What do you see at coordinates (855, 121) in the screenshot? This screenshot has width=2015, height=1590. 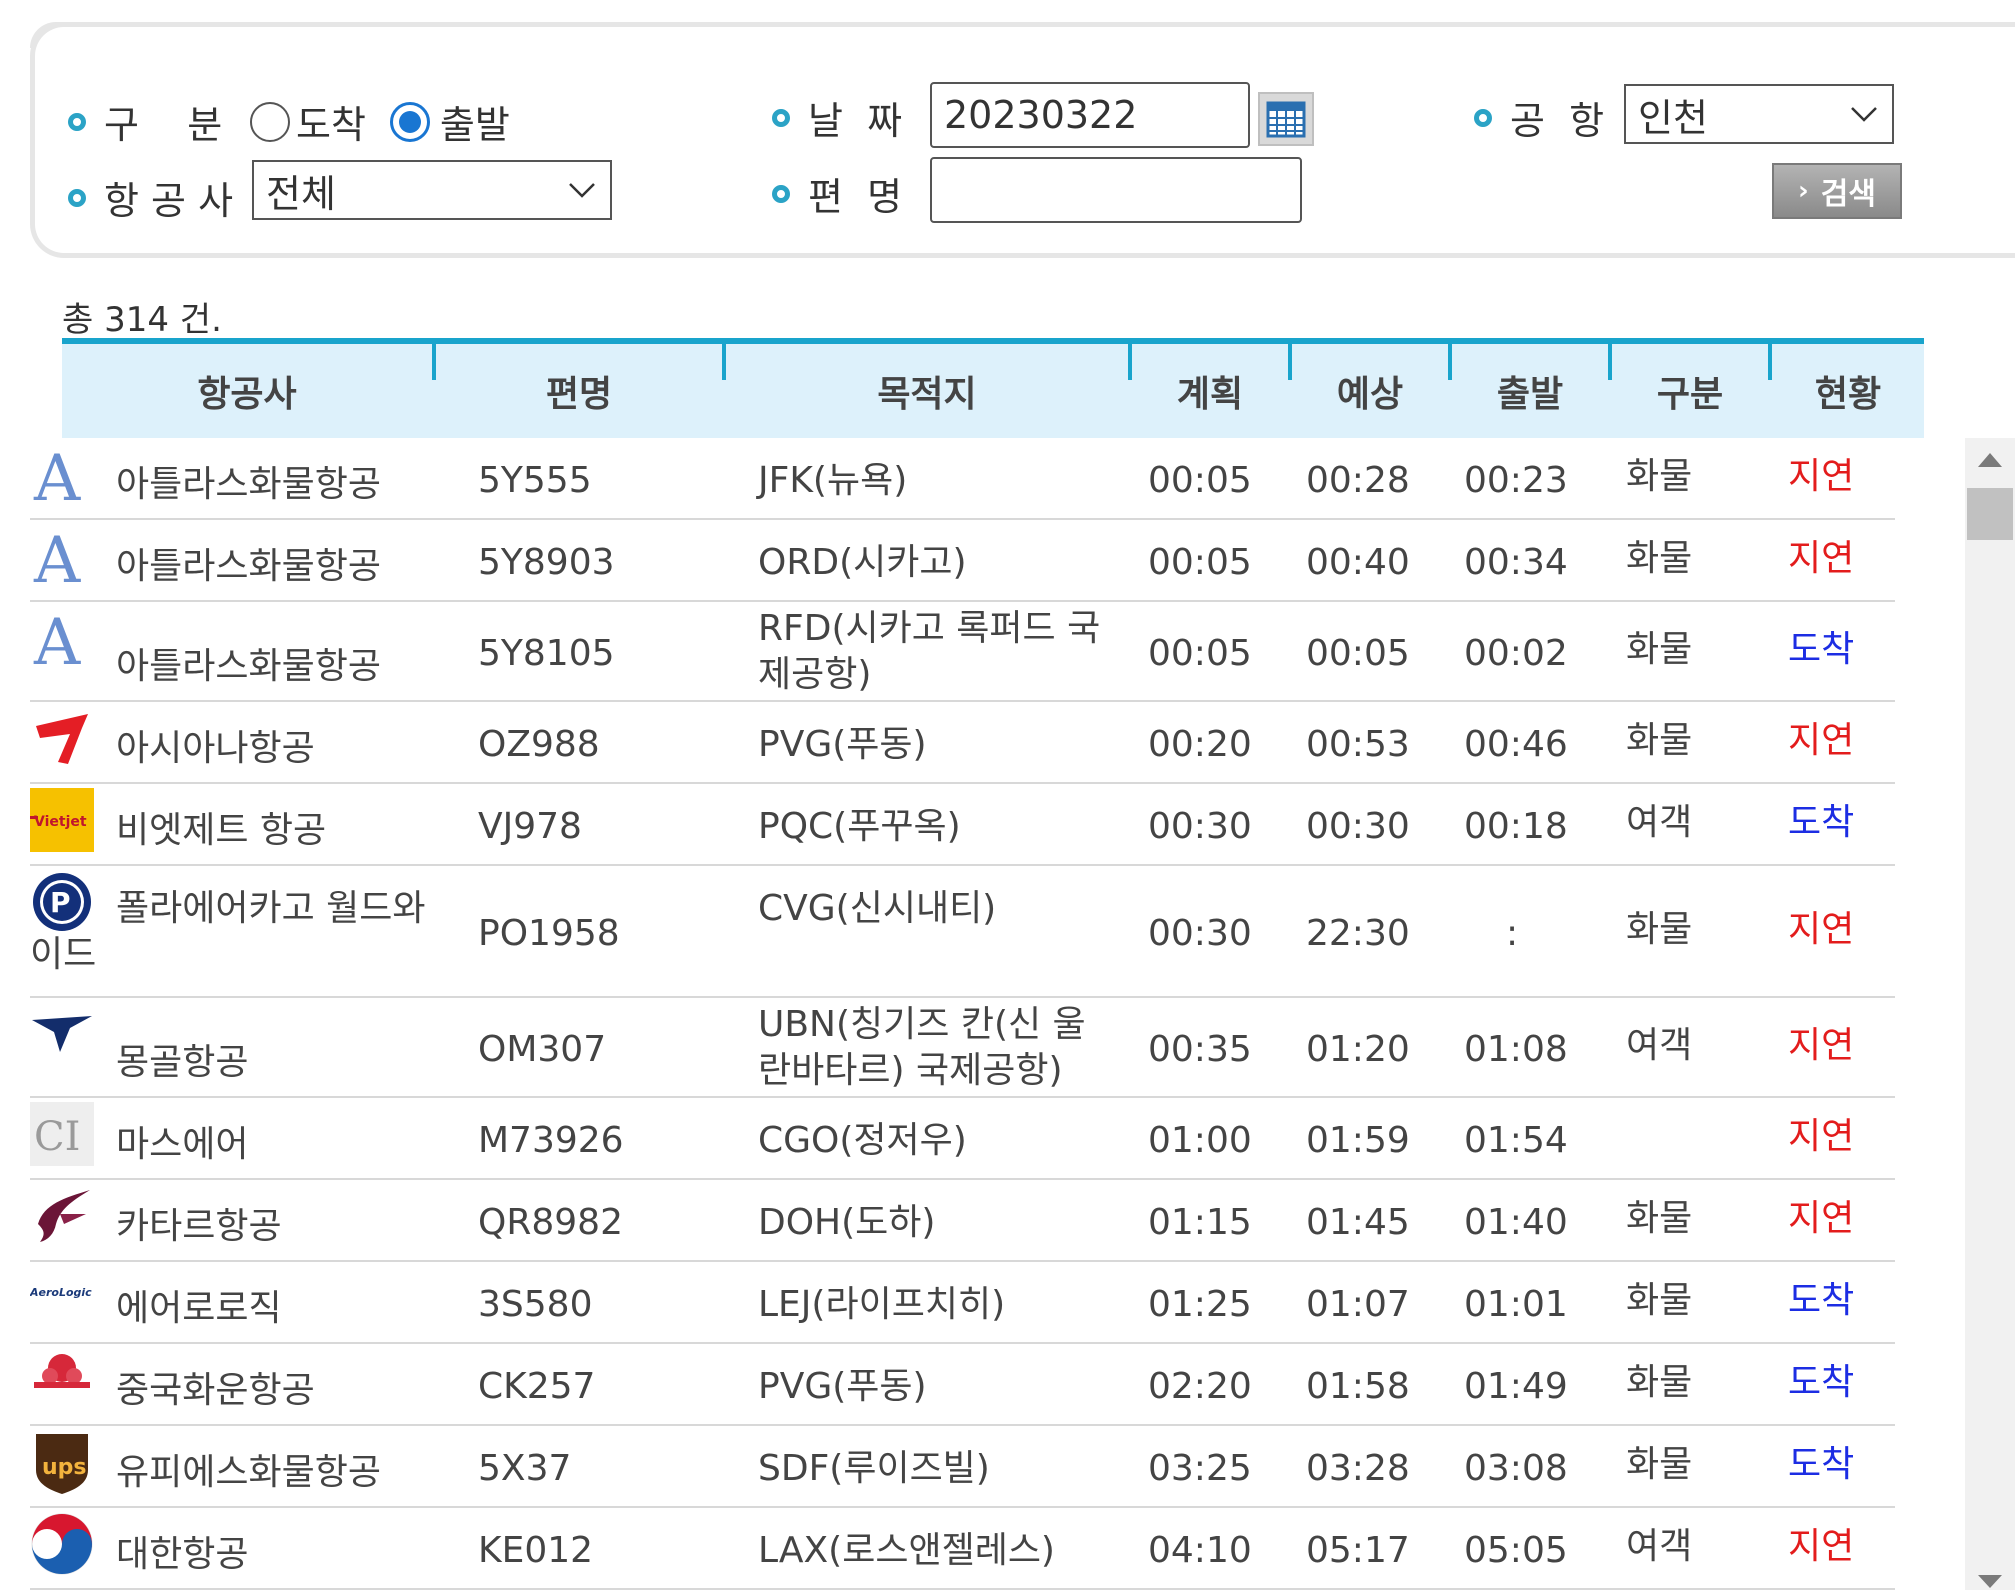 I see `date-label: 날 짜` at bounding box center [855, 121].